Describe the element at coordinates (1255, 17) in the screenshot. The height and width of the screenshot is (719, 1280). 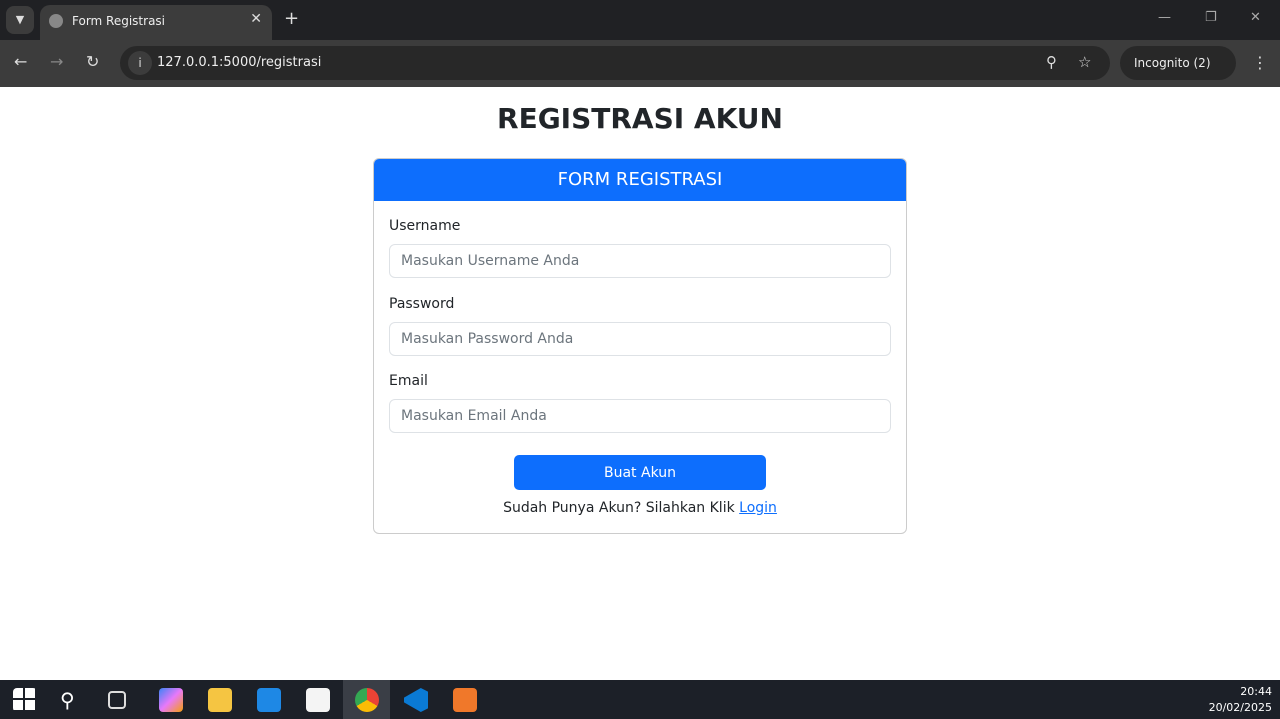
I see `close-window-button: ✕` at that location.